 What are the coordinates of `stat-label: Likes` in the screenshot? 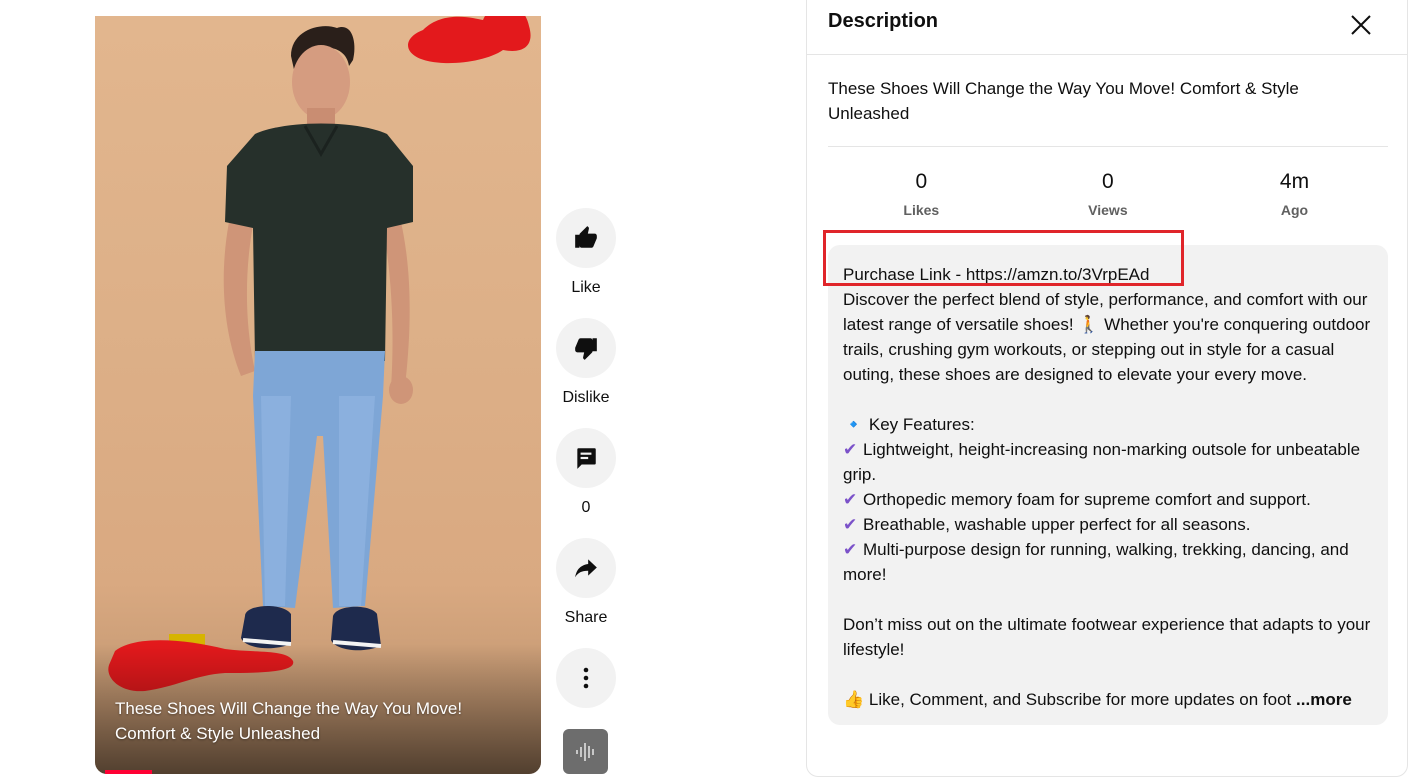 It's located at (921, 210).